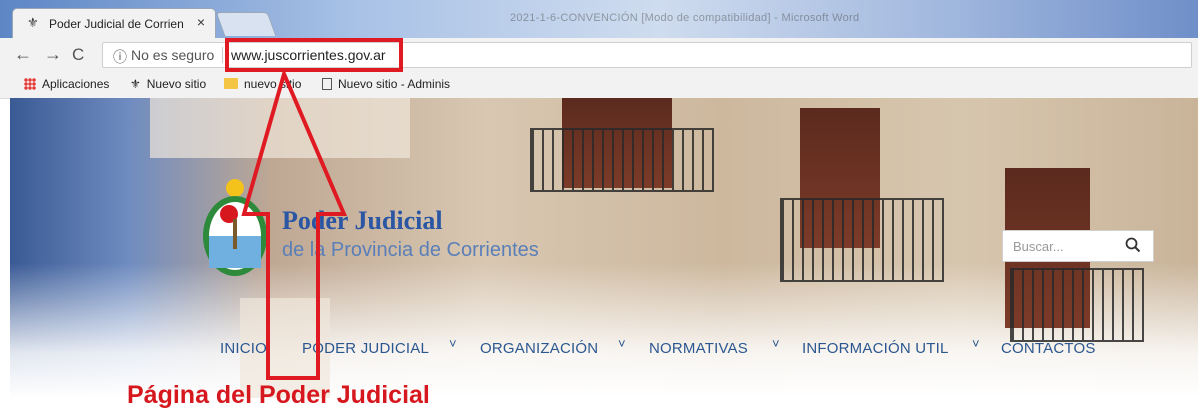  Describe the element at coordinates (280, 128) in the screenshot. I see `building-cornice` at that location.